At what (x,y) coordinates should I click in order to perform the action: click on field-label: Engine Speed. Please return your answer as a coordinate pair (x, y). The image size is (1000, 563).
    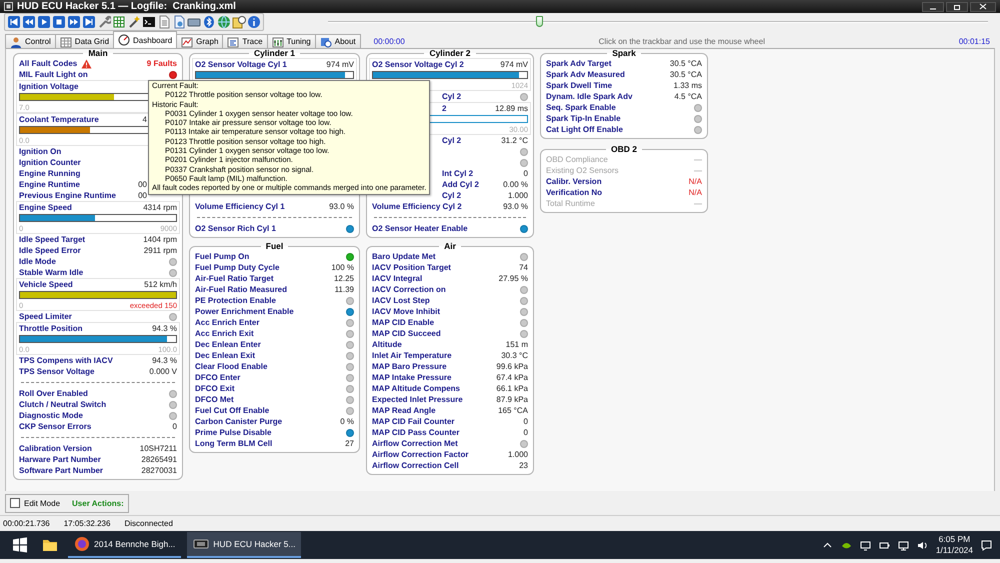
    Looking at the image, I should click on (45, 207).